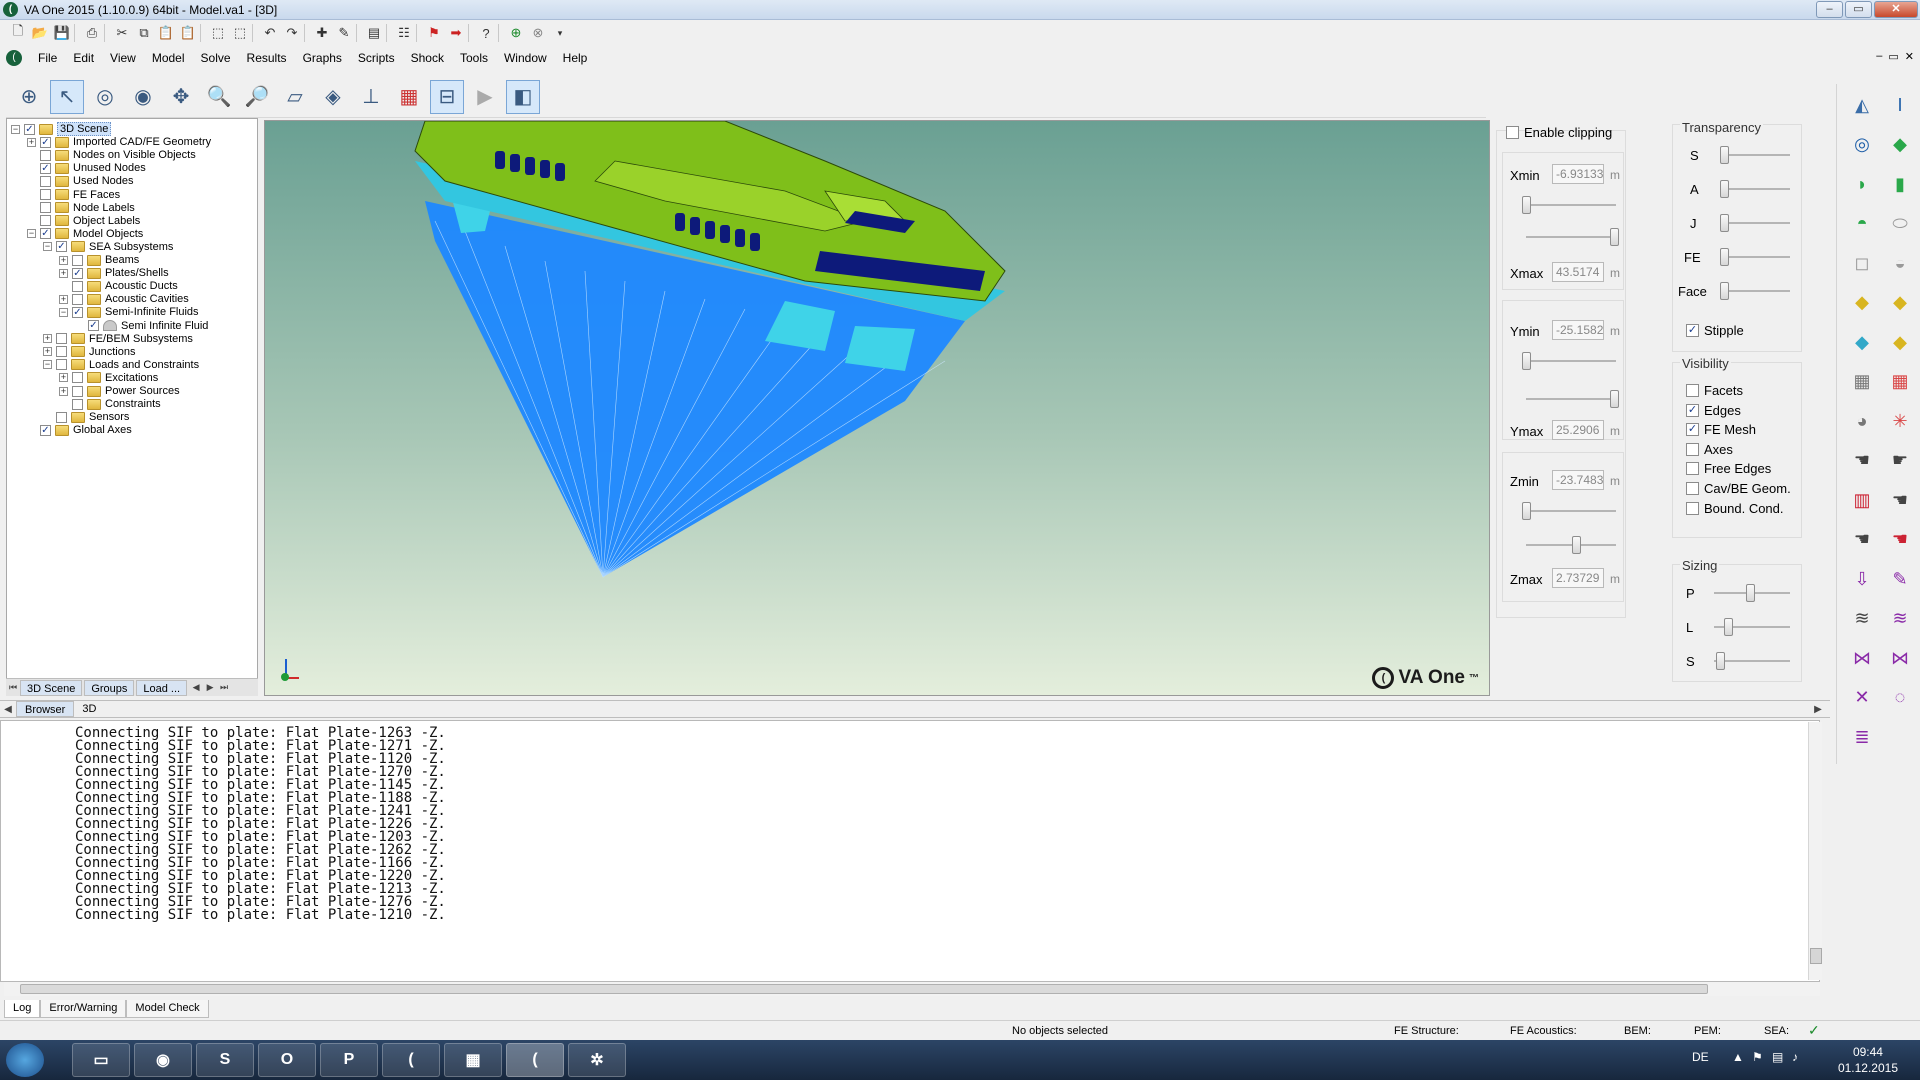  I want to click on tab-error-warning: Error/Warning, so click(83, 1009).